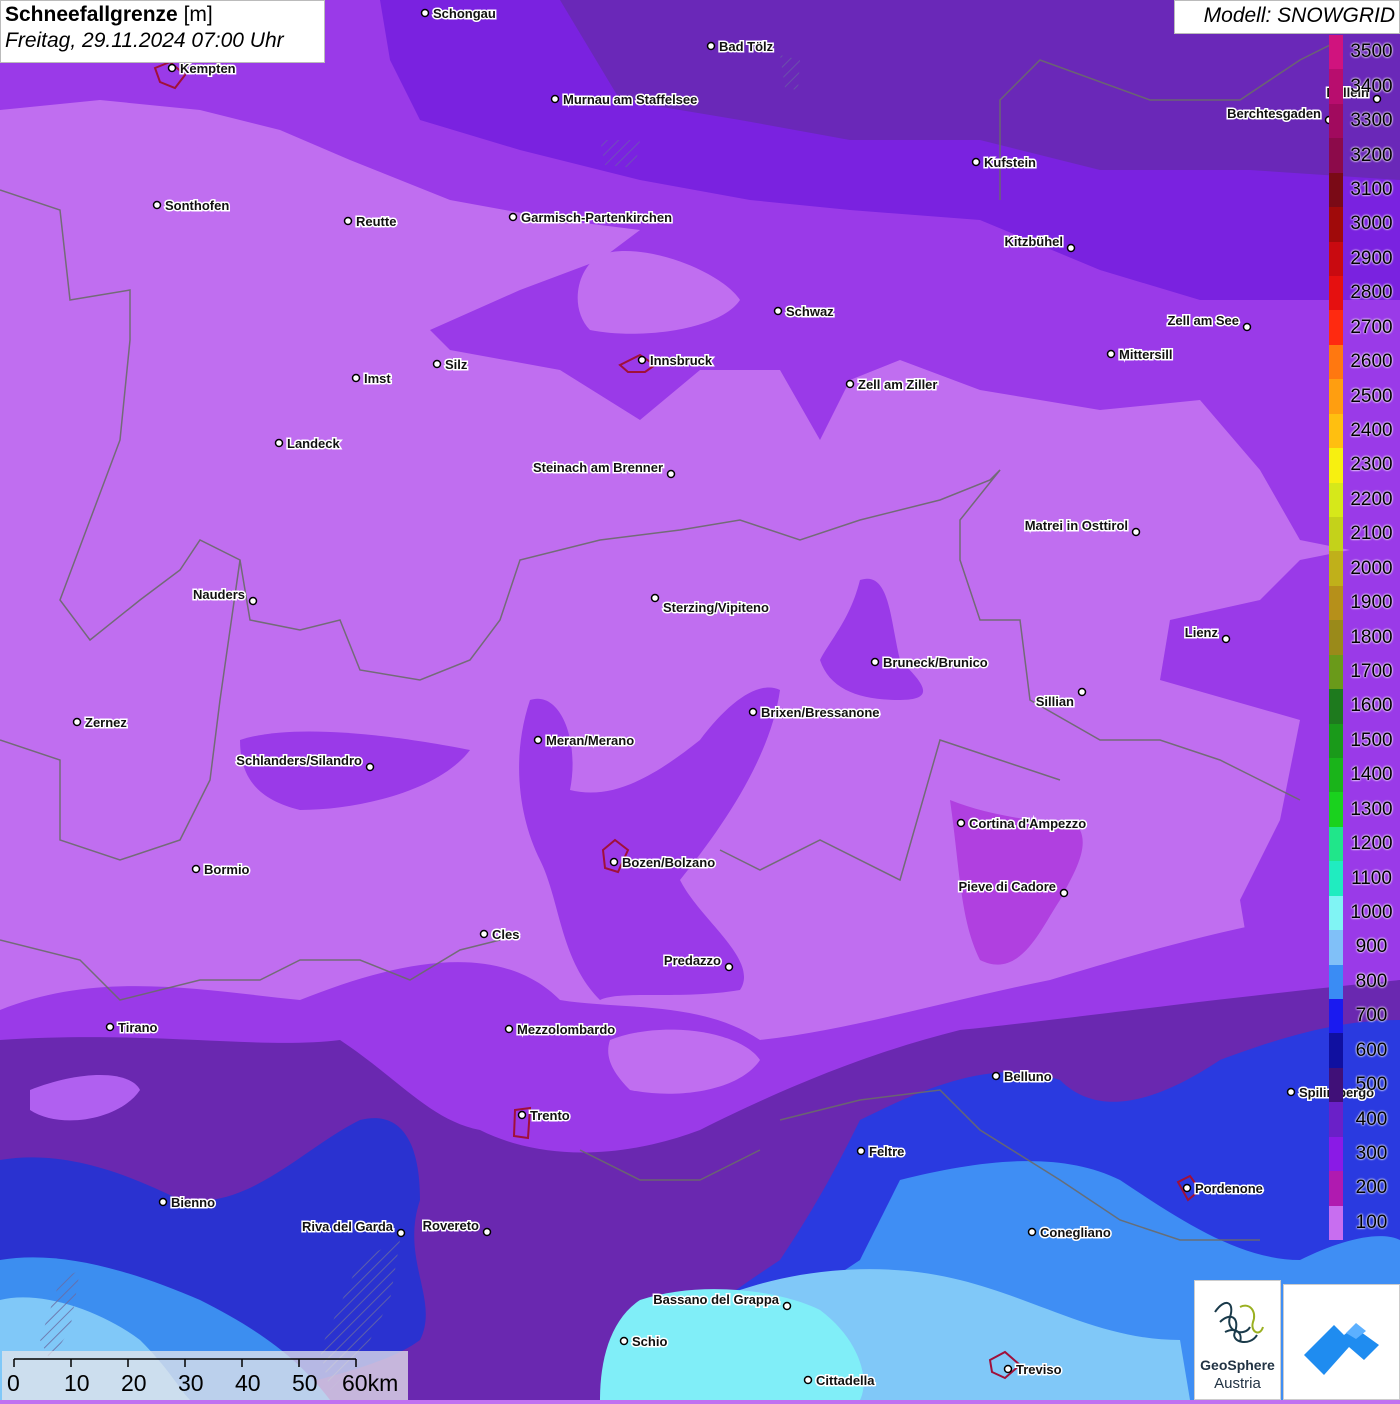 The image size is (1400, 1404). I want to click on legend-label: 1400, so click(1371, 775).